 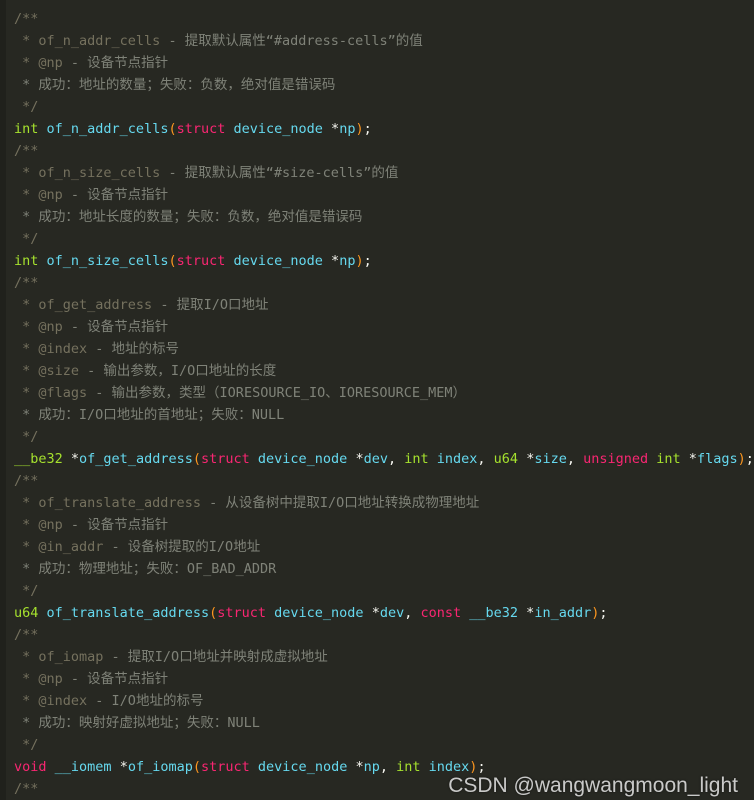 What do you see at coordinates (30, 767) in the screenshot?
I see `code-token: void` at bounding box center [30, 767].